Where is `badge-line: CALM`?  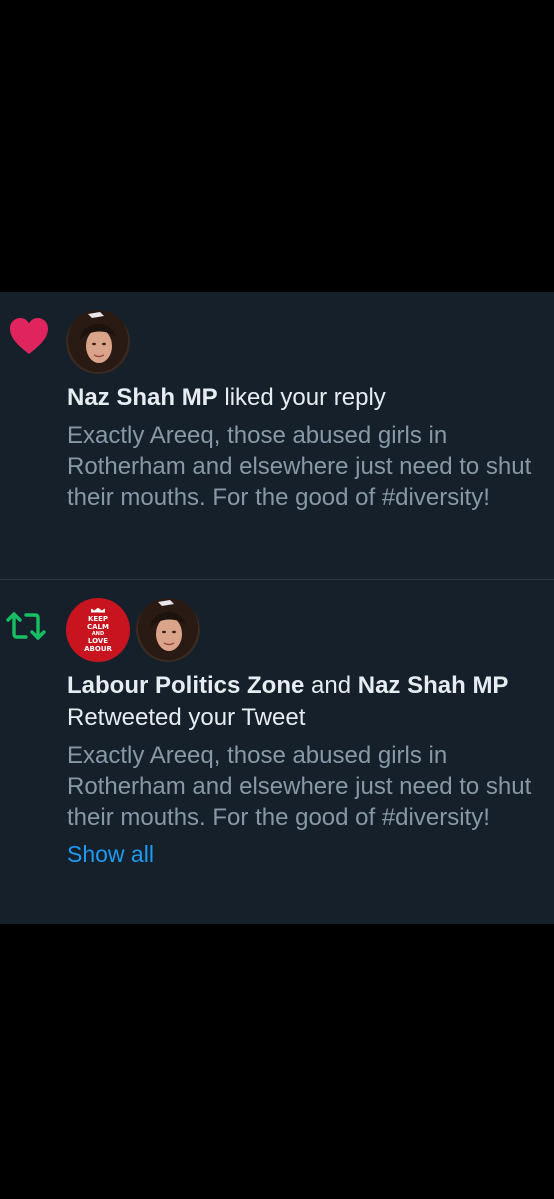
badge-line: CALM is located at coordinates (98, 626).